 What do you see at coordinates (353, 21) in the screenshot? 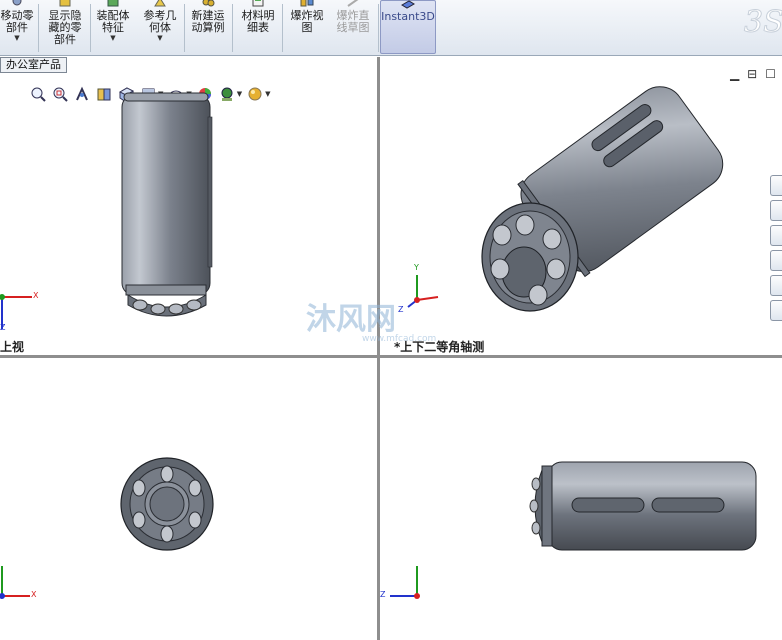
I see `explode-line-sketch-label: 爆炸直 线草图` at bounding box center [353, 21].